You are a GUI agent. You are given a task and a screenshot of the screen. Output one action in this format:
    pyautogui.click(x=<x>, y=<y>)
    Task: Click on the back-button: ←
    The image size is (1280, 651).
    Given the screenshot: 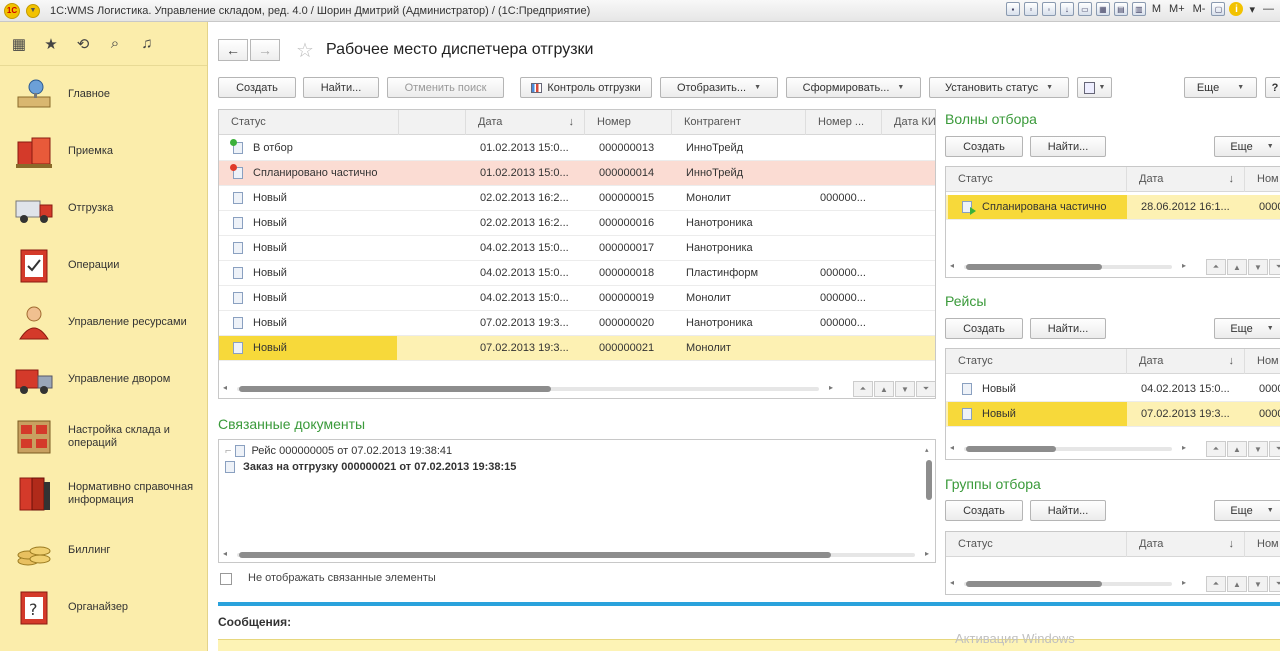 What is the action you would take?
    pyautogui.click(x=233, y=50)
    